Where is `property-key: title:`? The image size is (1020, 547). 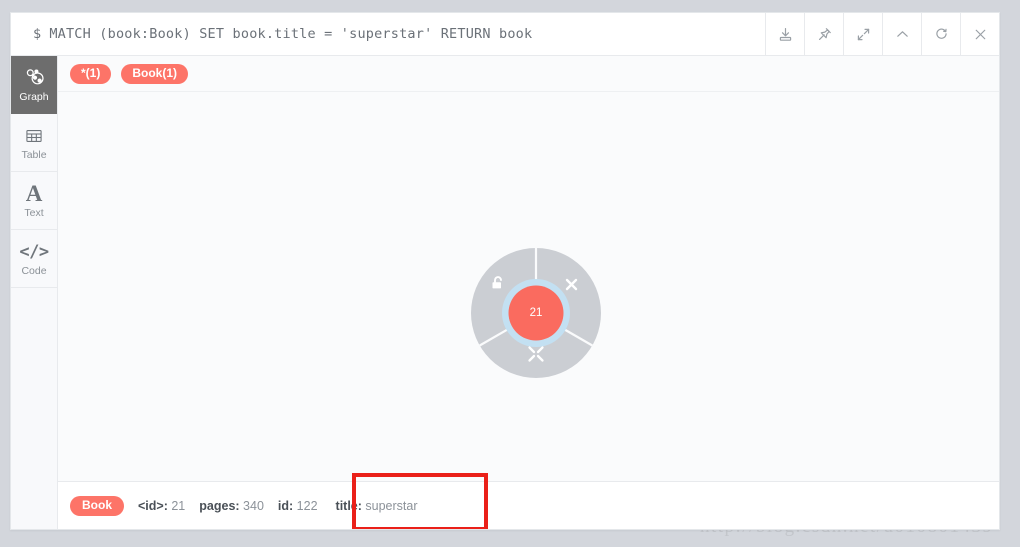 property-key: title: is located at coordinates (348, 506).